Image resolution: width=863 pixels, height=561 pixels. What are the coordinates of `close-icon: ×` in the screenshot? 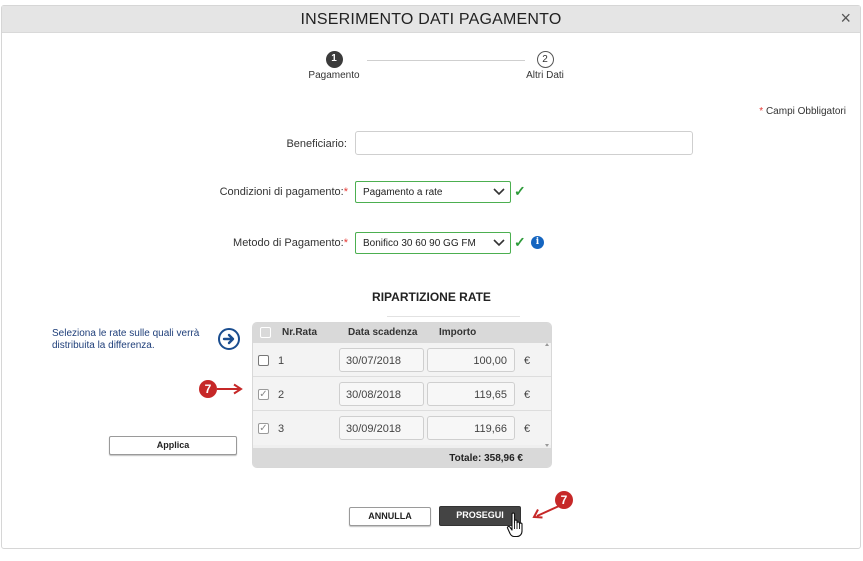 It's located at (845, 18).